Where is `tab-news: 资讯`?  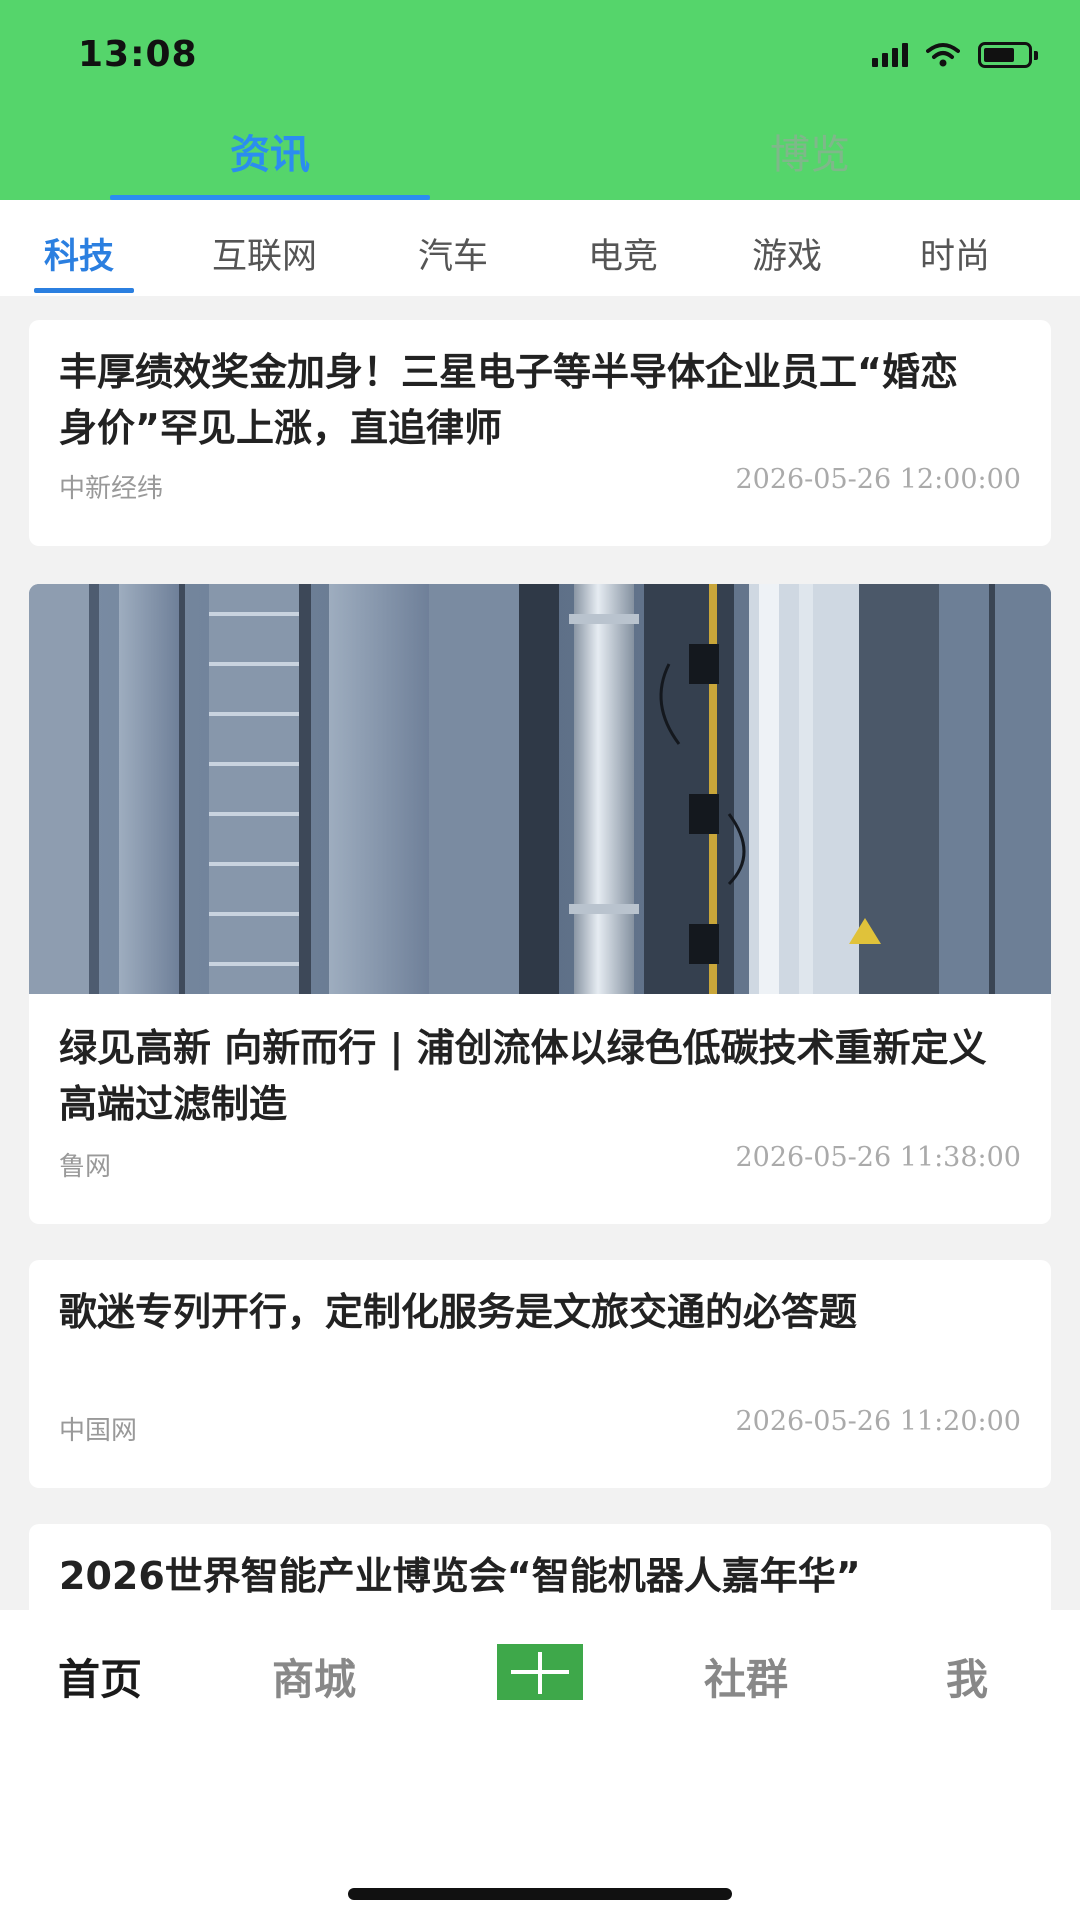 tab-news: 资讯 is located at coordinates (270, 151).